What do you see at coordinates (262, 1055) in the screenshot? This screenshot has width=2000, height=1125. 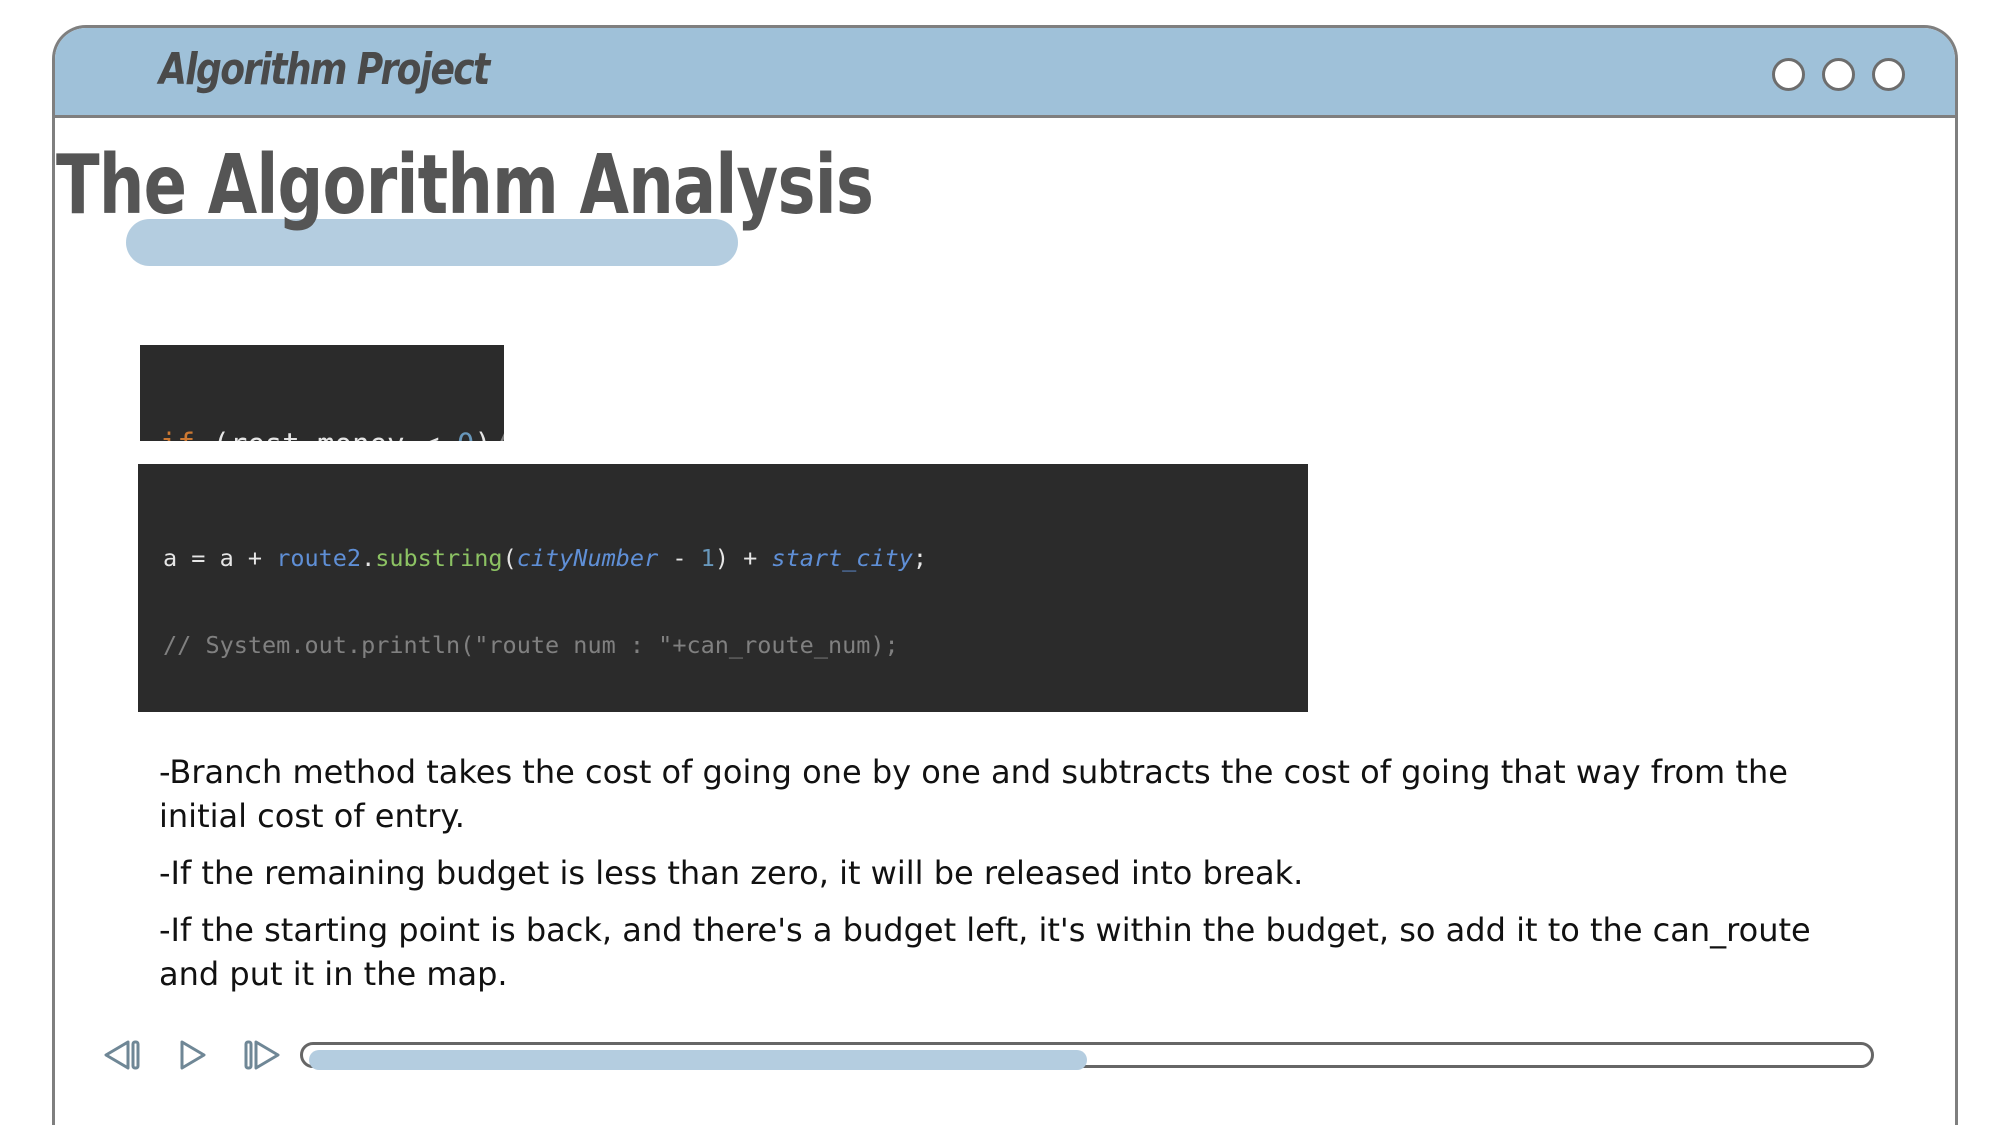 I see `skip-forward-icon` at bounding box center [262, 1055].